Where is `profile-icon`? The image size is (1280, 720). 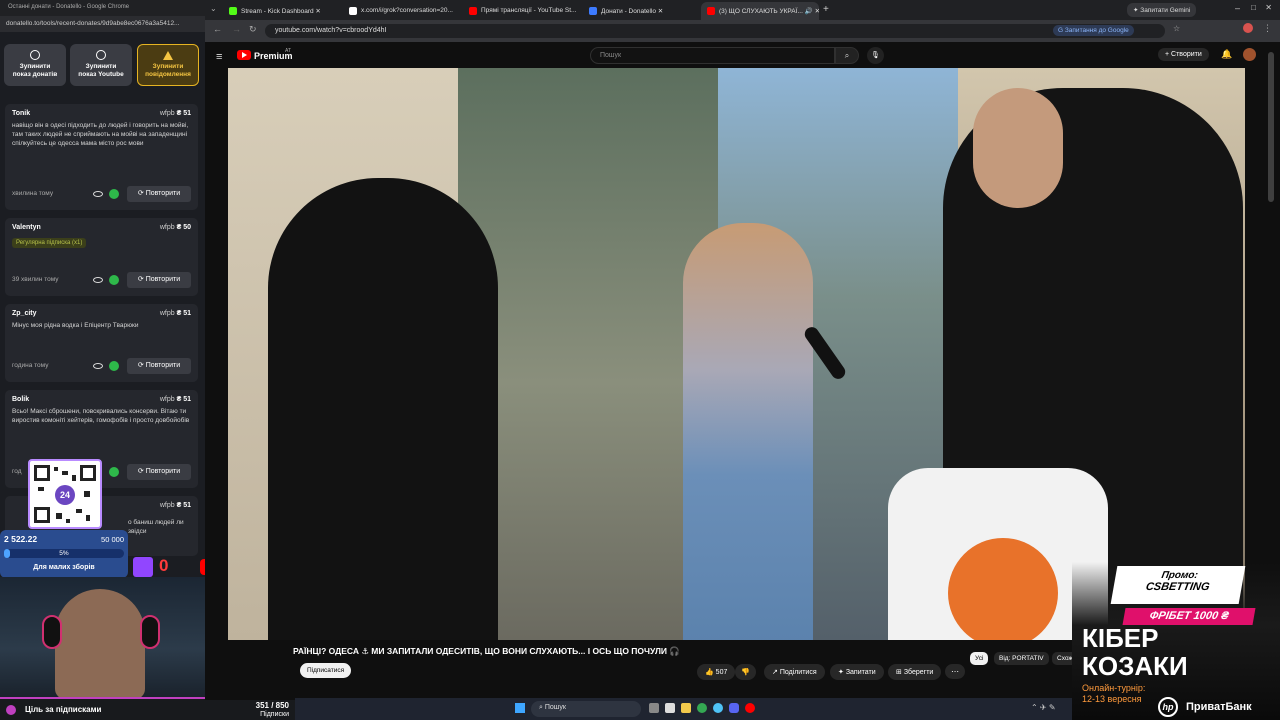 profile-icon is located at coordinates (1248, 28).